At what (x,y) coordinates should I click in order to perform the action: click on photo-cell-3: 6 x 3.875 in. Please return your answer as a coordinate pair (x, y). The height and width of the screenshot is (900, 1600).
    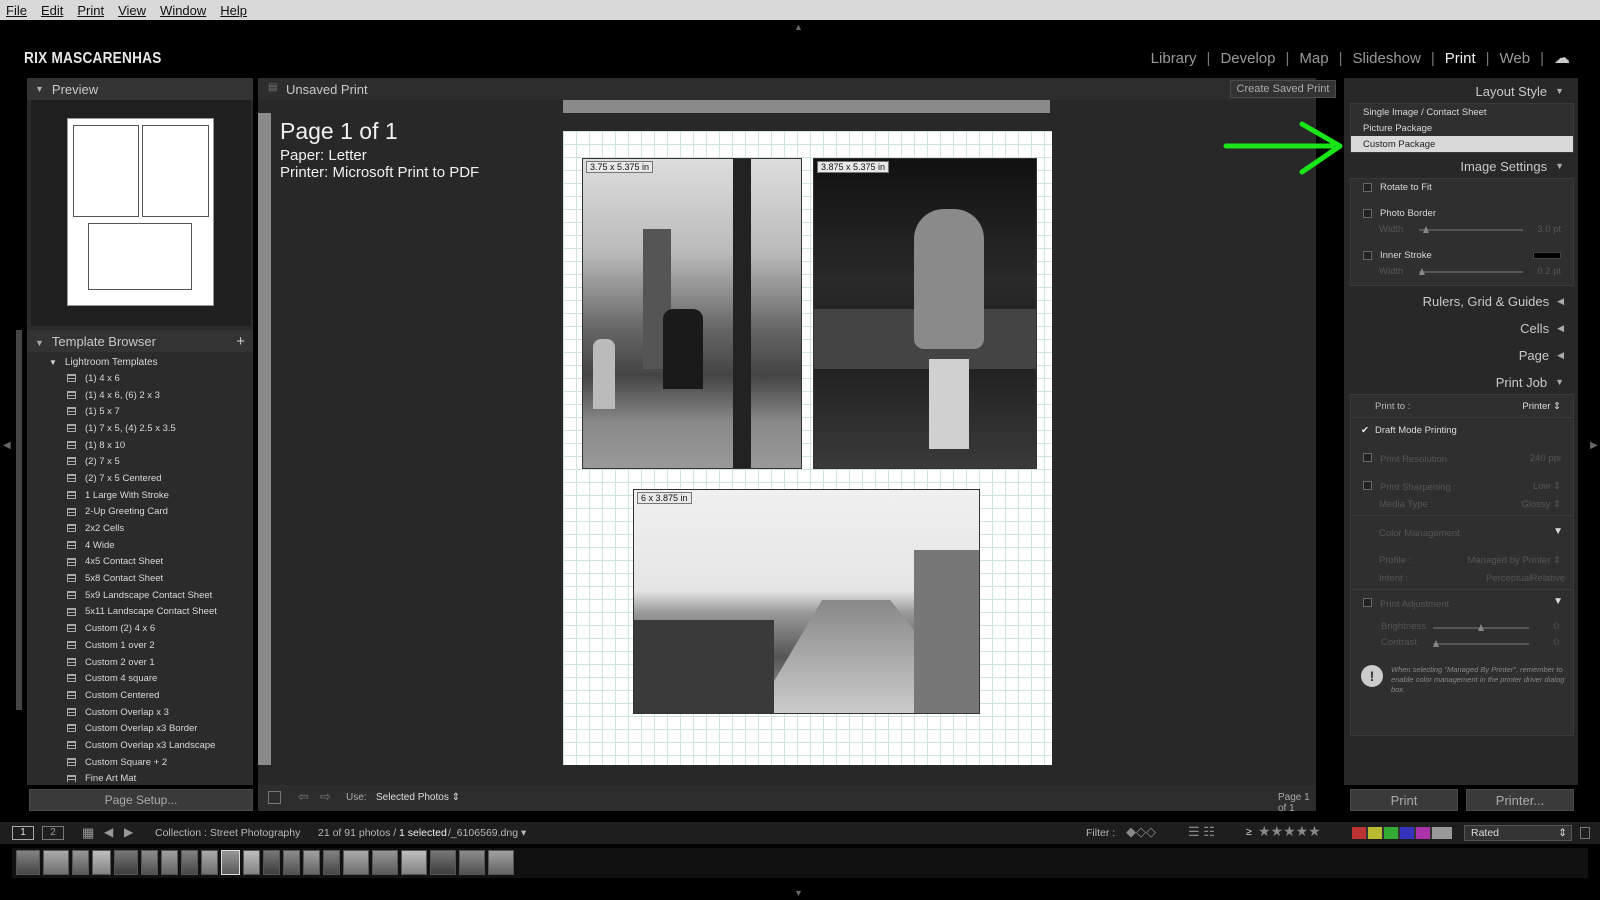
    Looking at the image, I should click on (806, 601).